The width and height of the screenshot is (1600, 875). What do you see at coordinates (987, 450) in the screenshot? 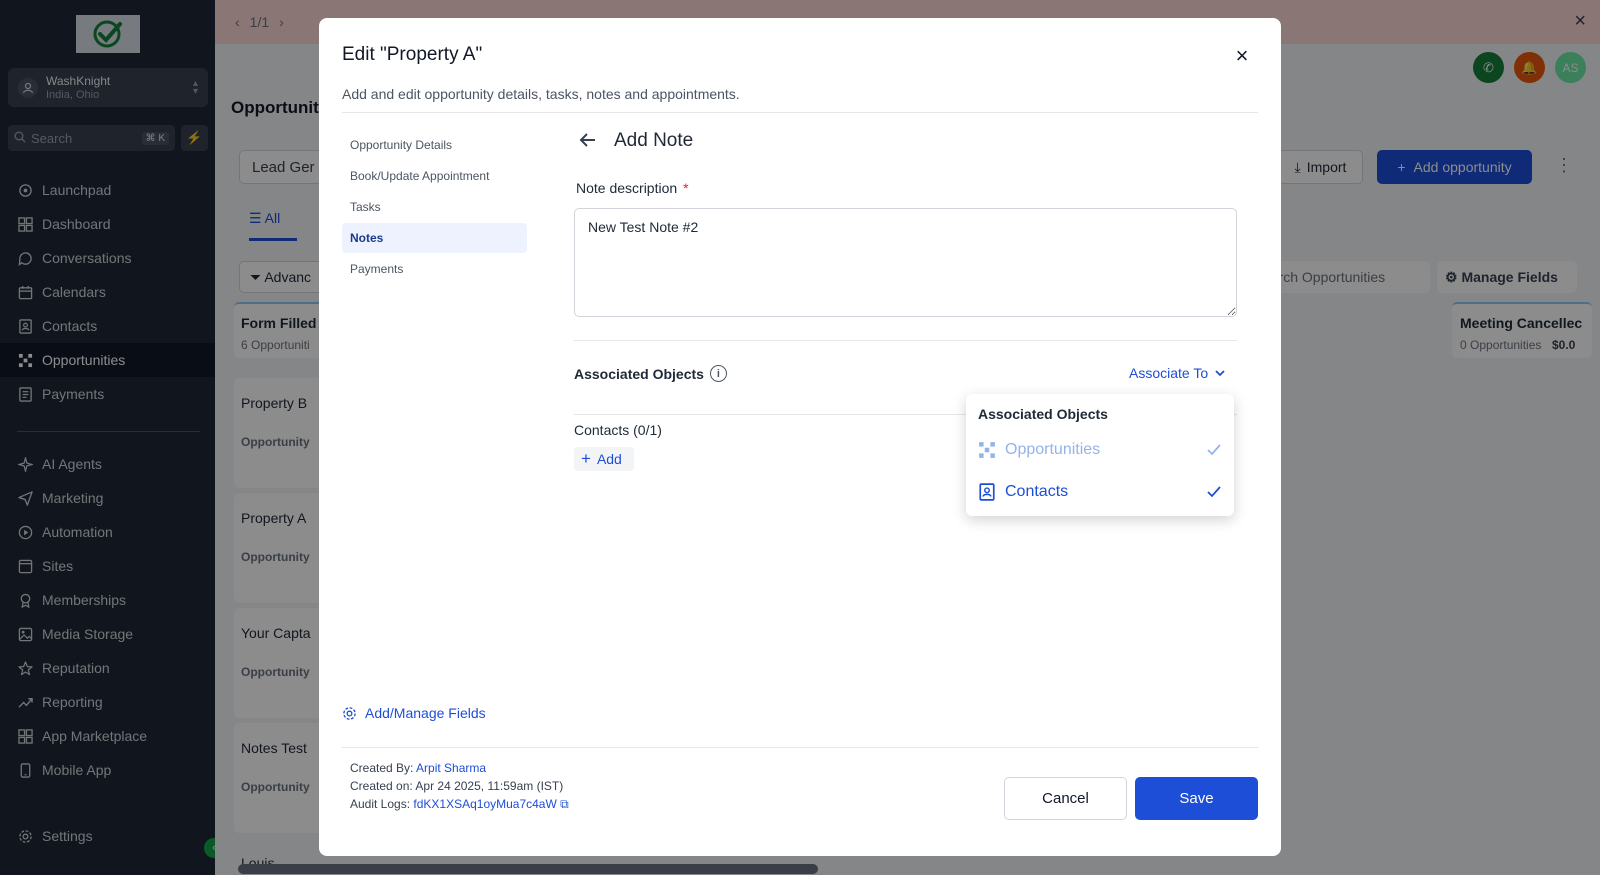
I see `opportunities-icon` at bounding box center [987, 450].